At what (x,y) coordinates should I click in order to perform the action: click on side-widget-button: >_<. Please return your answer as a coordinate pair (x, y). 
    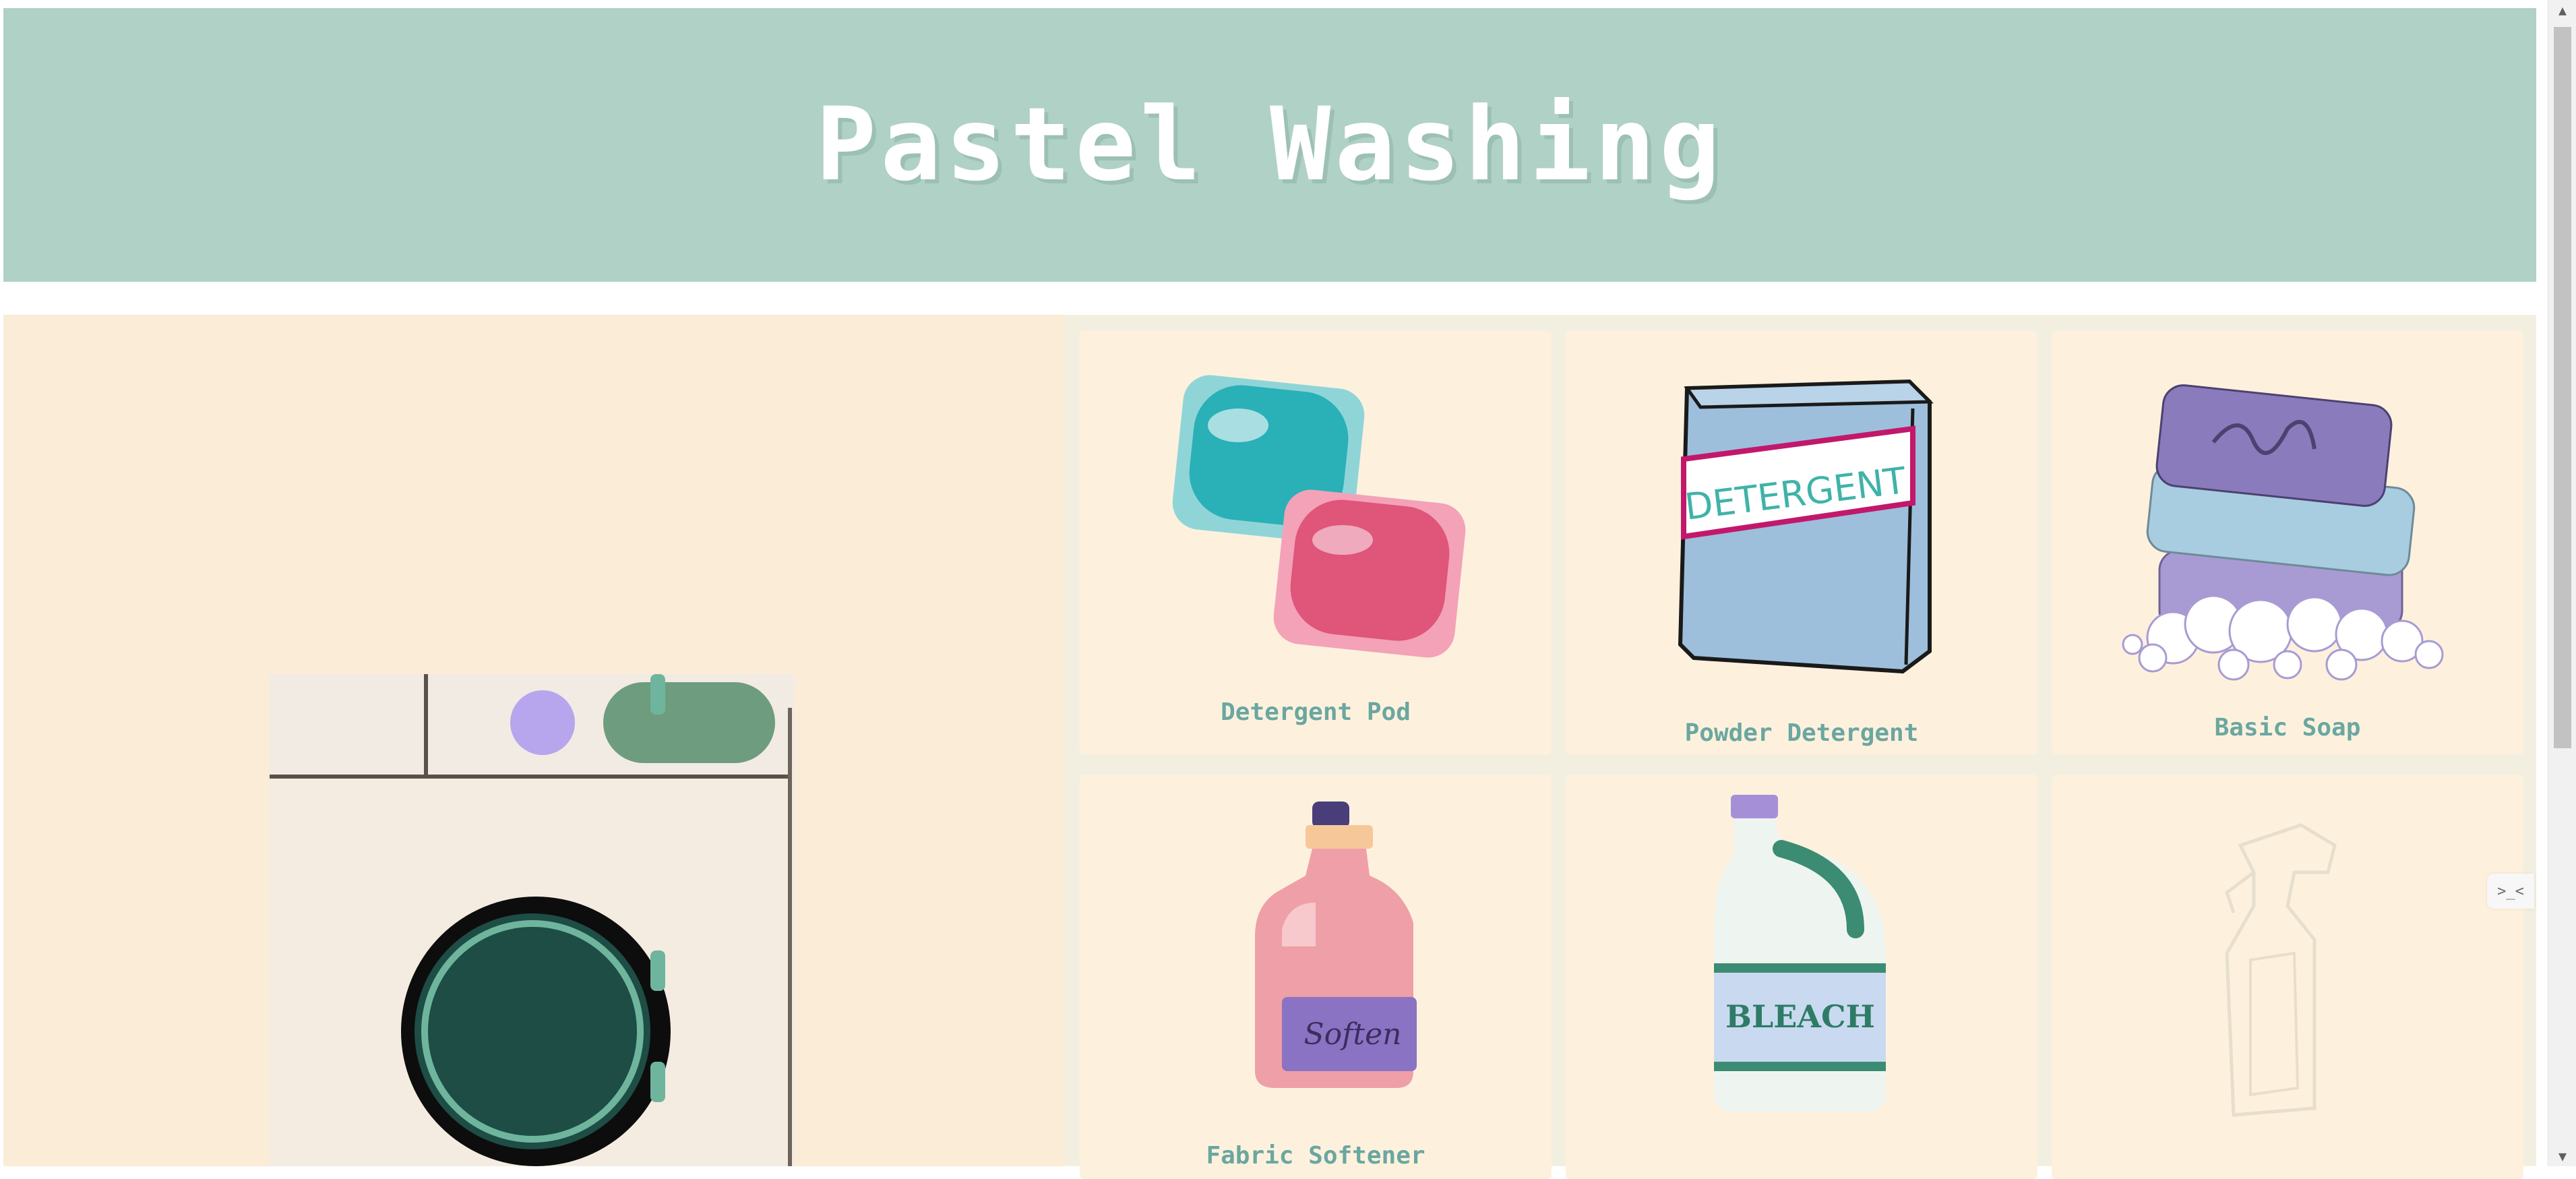
    Looking at the image, I should click on (2511, 891).